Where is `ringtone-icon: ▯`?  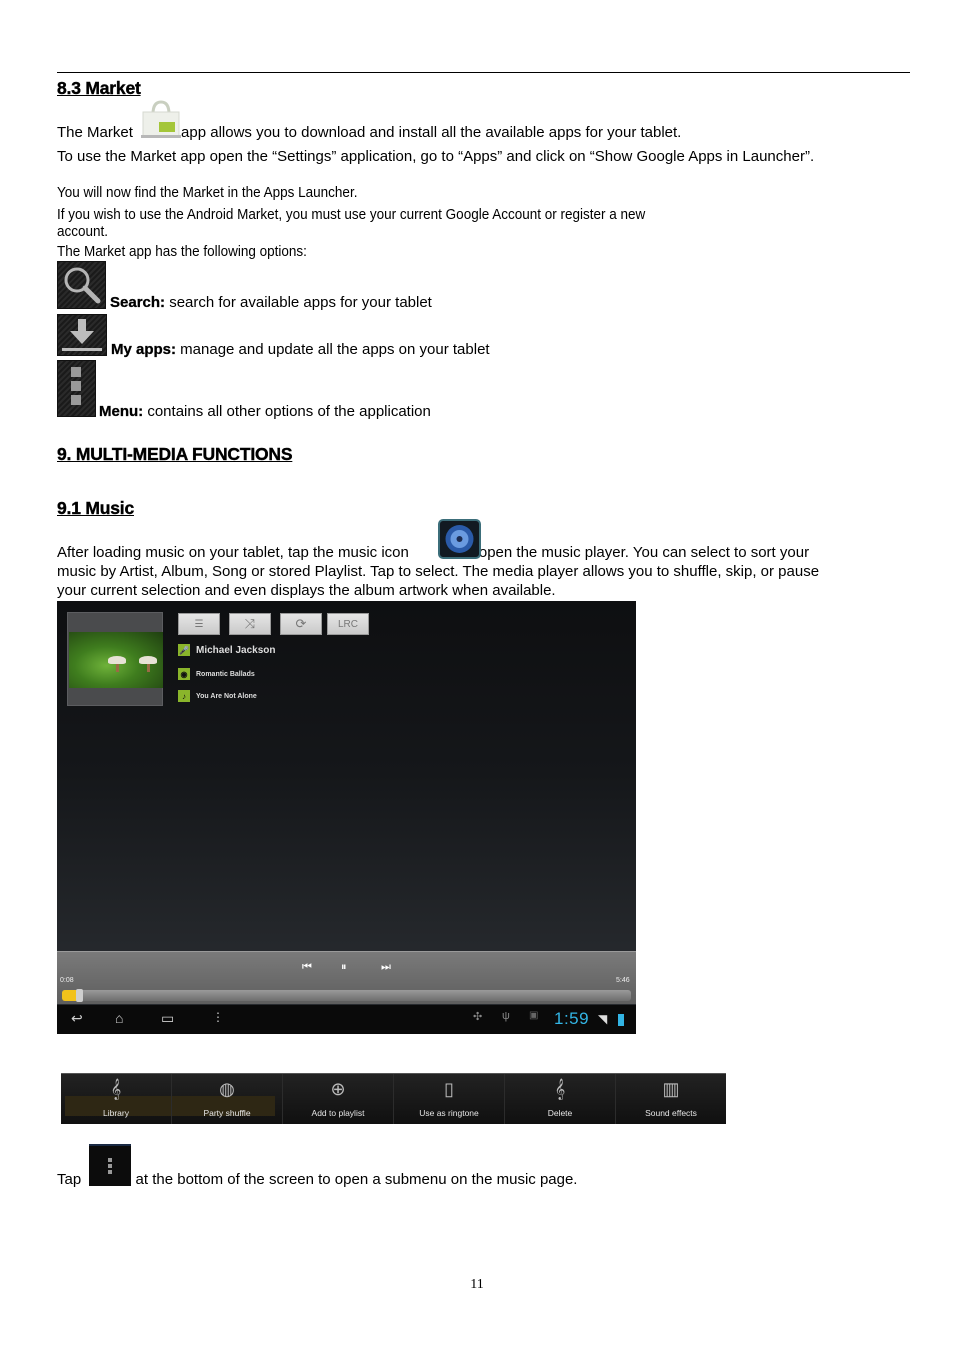 ringtone-icon: ▯ is located at coordinates (449, 1089).